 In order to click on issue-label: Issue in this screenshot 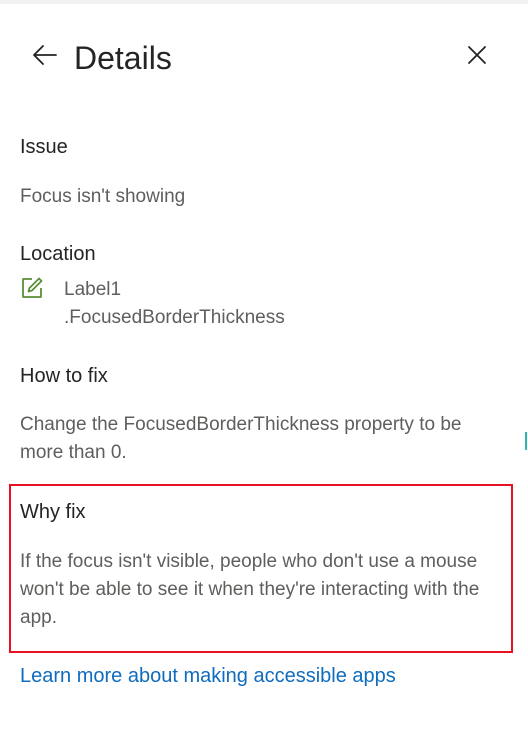, I will do `click(44, 147)`.